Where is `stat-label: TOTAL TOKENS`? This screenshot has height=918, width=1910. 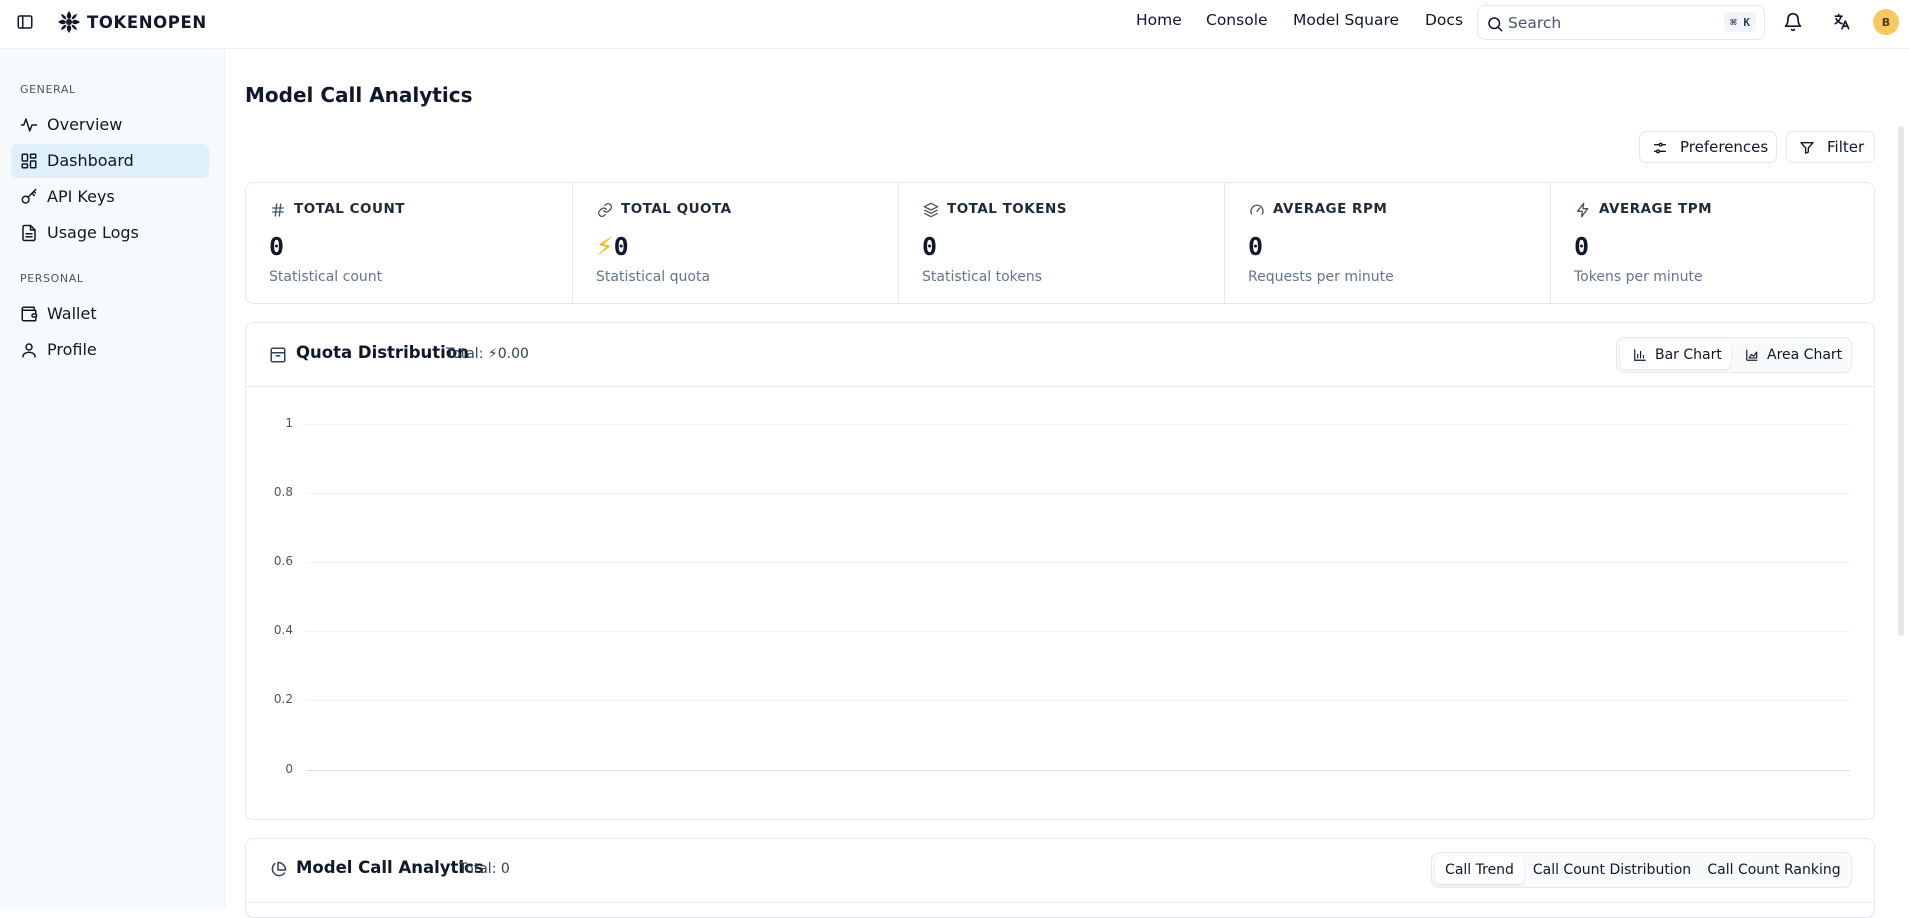 stat-label: TOTAL TOKENS is located at coordinates (1007, 209).